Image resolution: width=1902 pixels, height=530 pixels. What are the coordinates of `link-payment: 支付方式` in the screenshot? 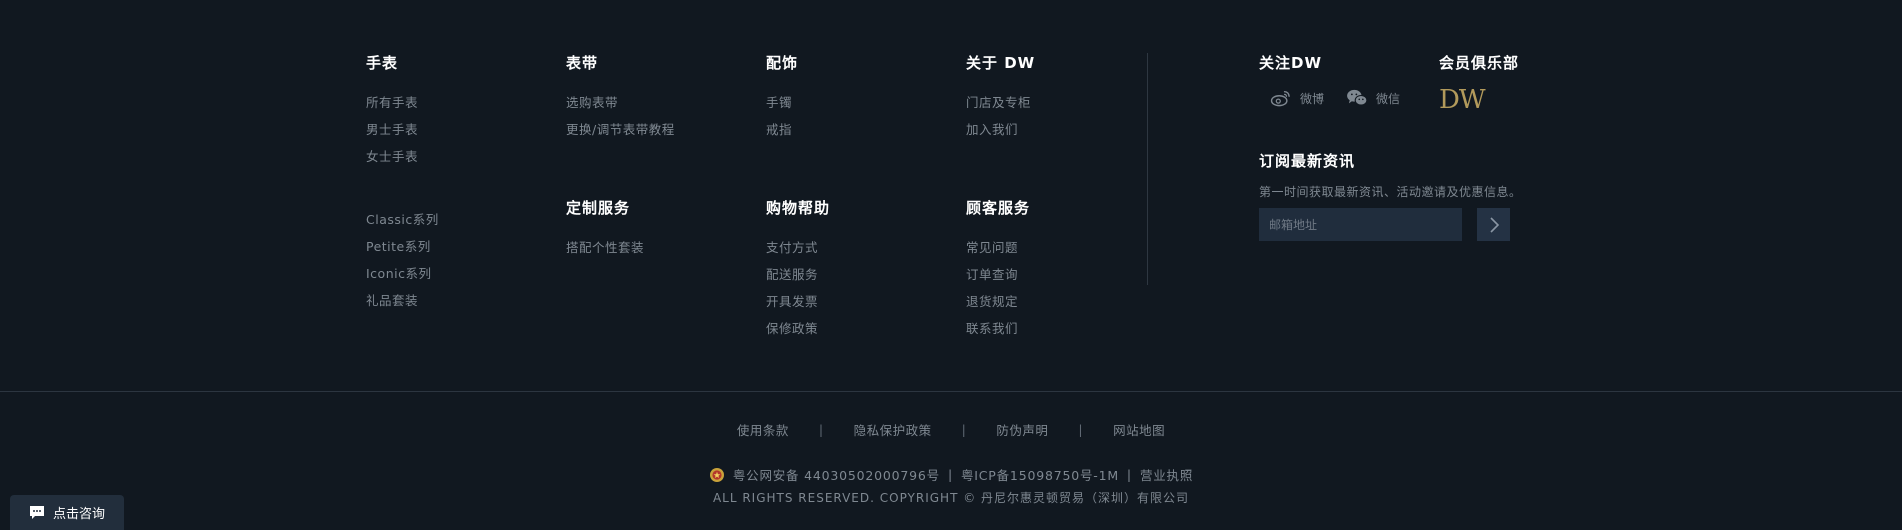 It's located at (798, 247).